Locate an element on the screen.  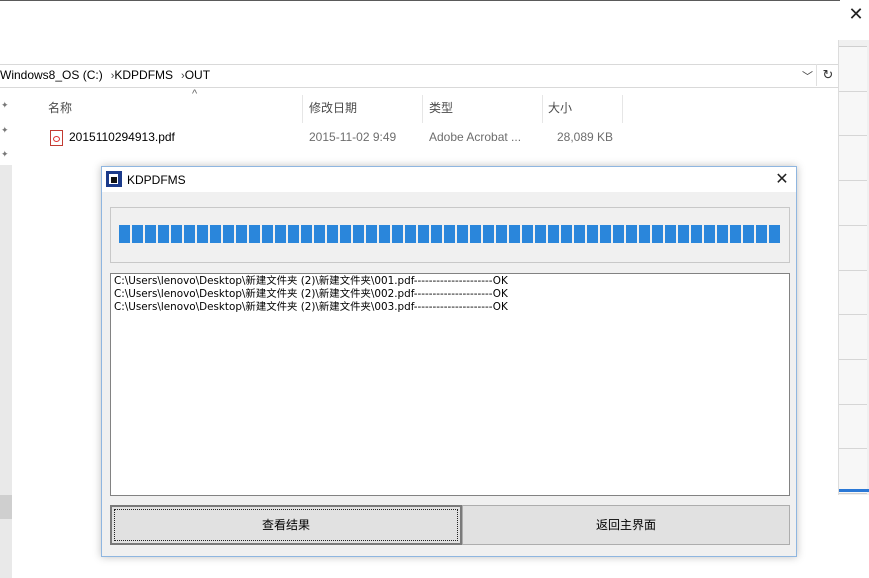
progress-bar-fill is located at coordinates (450, 234).